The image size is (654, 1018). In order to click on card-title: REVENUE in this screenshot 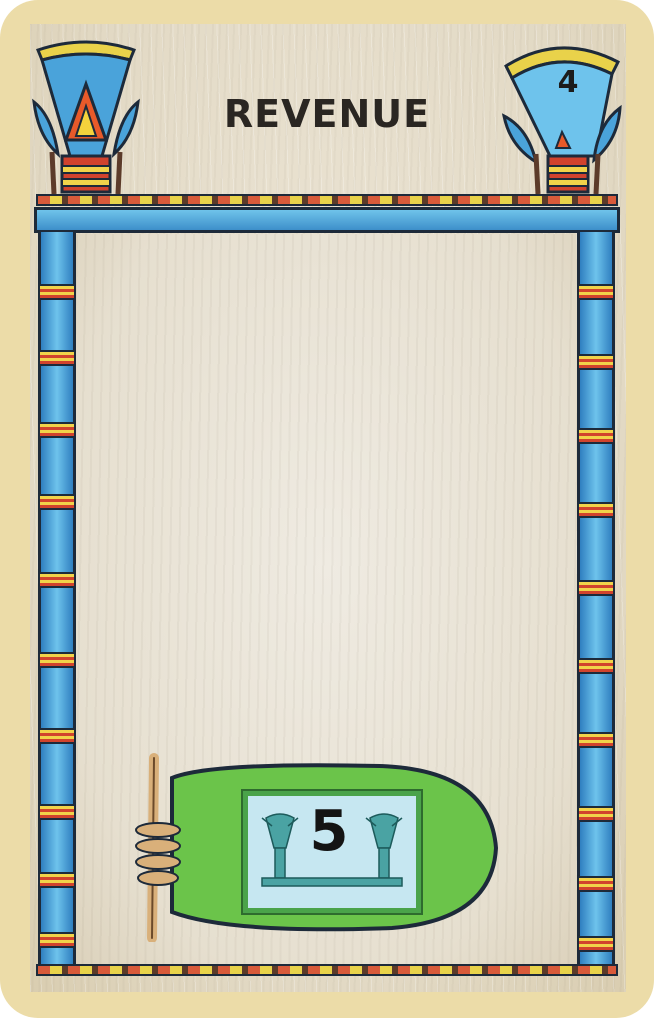, I will do `click(327, 114)`.